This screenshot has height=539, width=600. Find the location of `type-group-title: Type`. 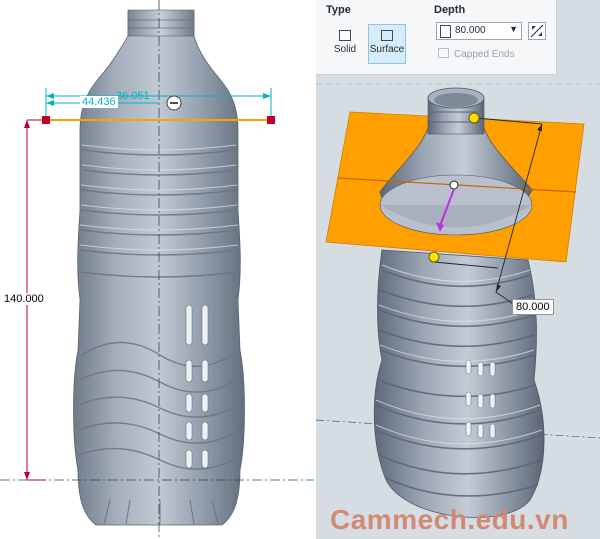

type-group-title: Type is located at coordinates (338, 10).